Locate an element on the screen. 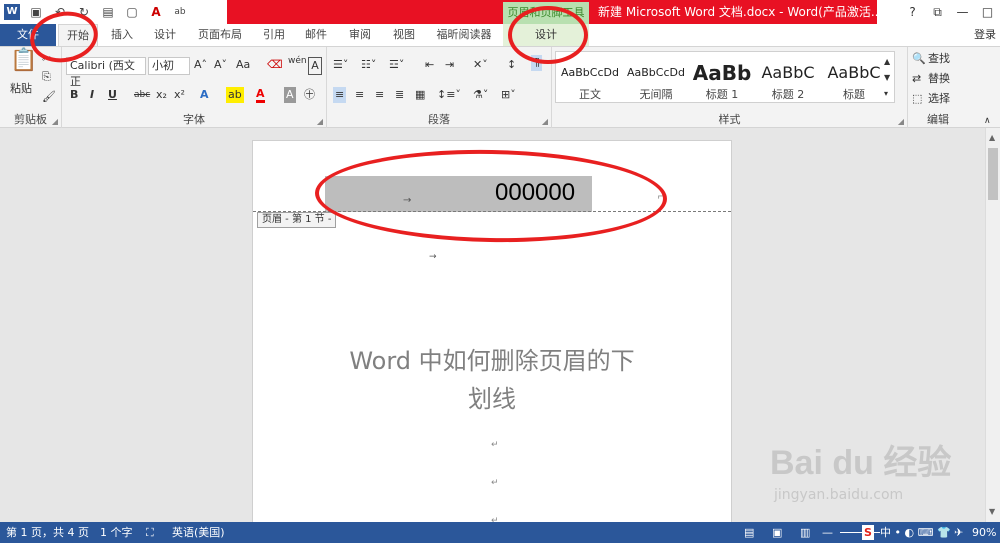 This screenshot has width=1000, height=543. login-link: 登录 is located at coordinates (985, 35).